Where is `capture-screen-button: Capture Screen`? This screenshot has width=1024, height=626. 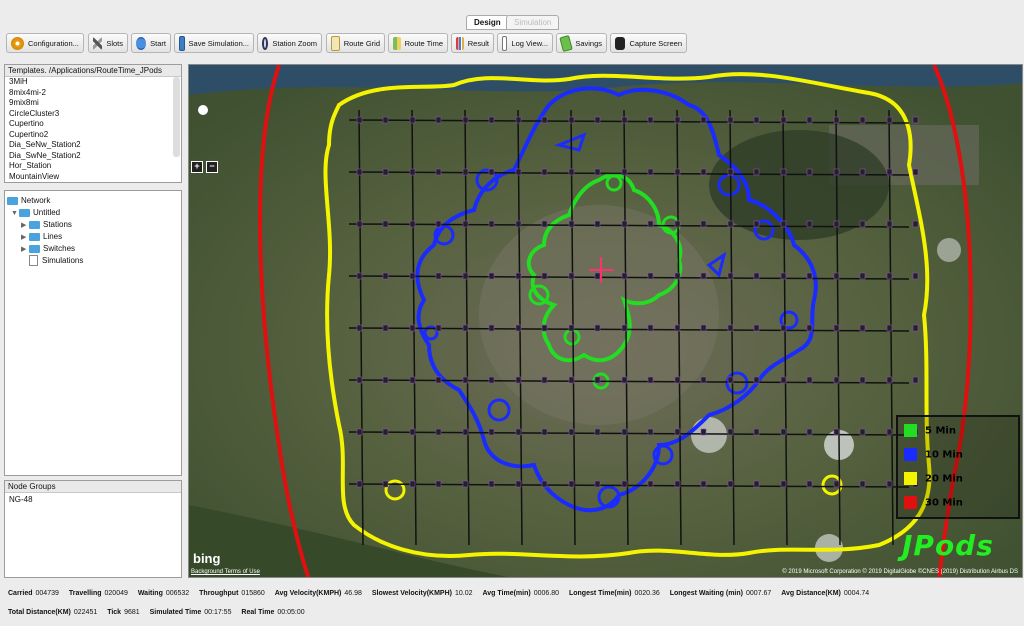
capture-screen-button: Capture Screen is located at coordinates (648, 43).